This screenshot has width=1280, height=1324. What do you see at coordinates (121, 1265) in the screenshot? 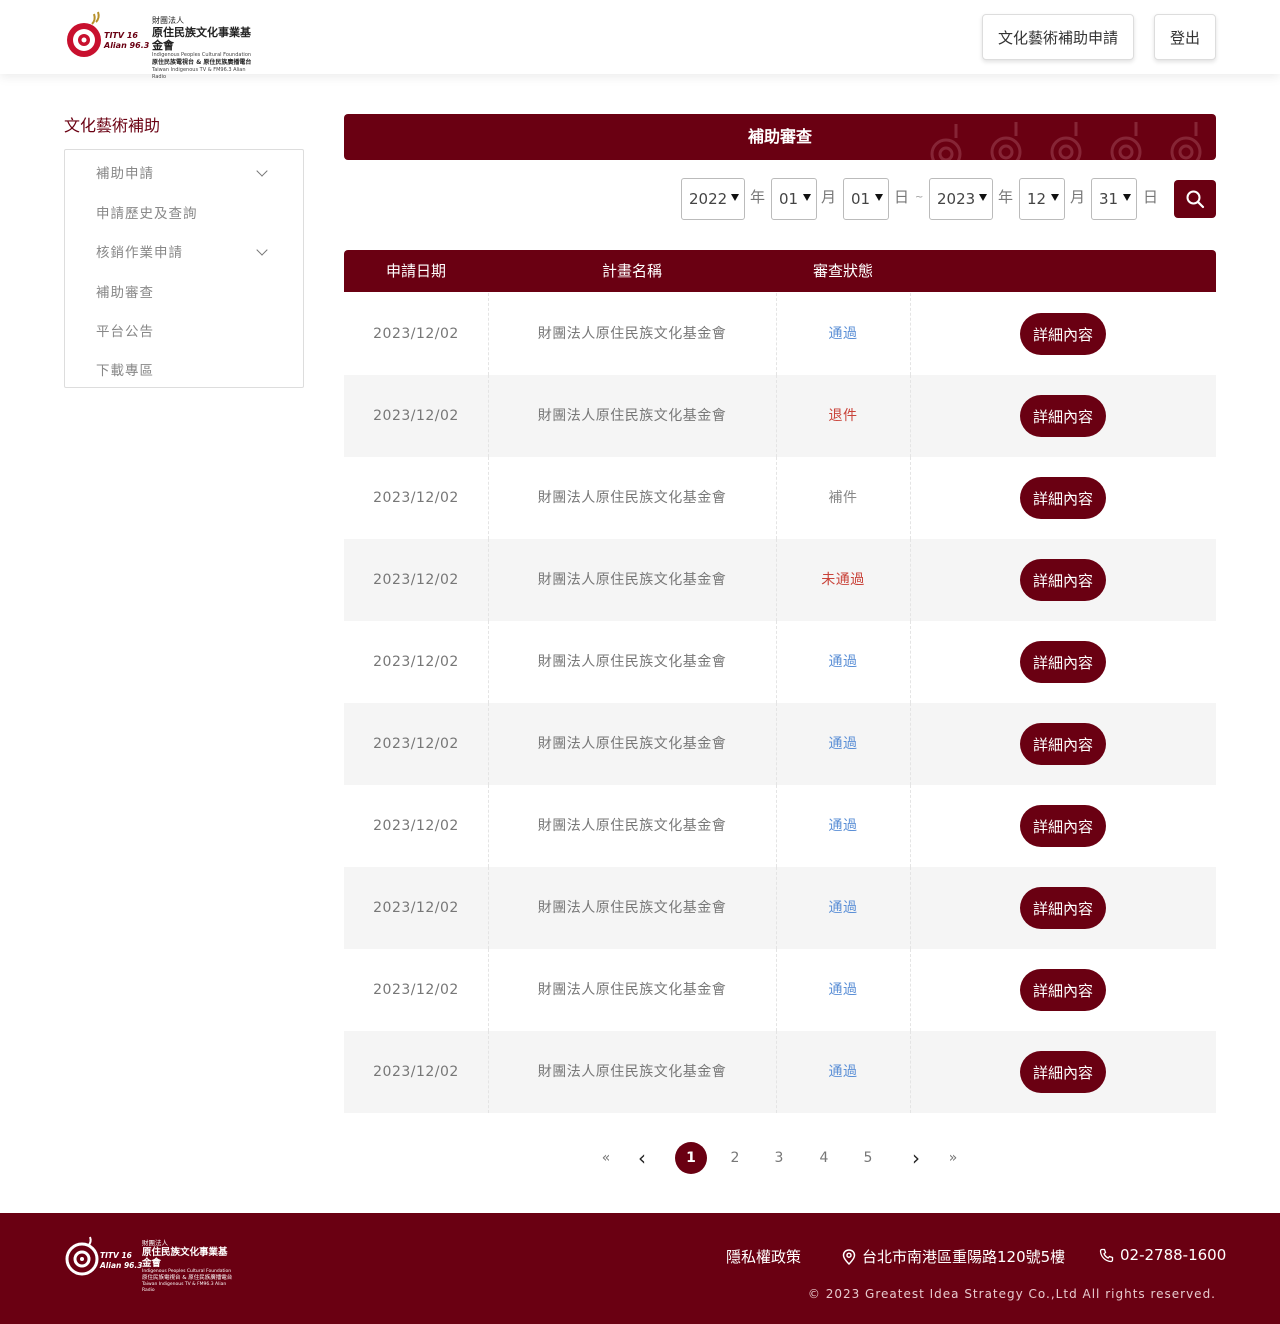
I see `footer-logo-alian: Alian 96.3` at bounding box center [121, 1265].